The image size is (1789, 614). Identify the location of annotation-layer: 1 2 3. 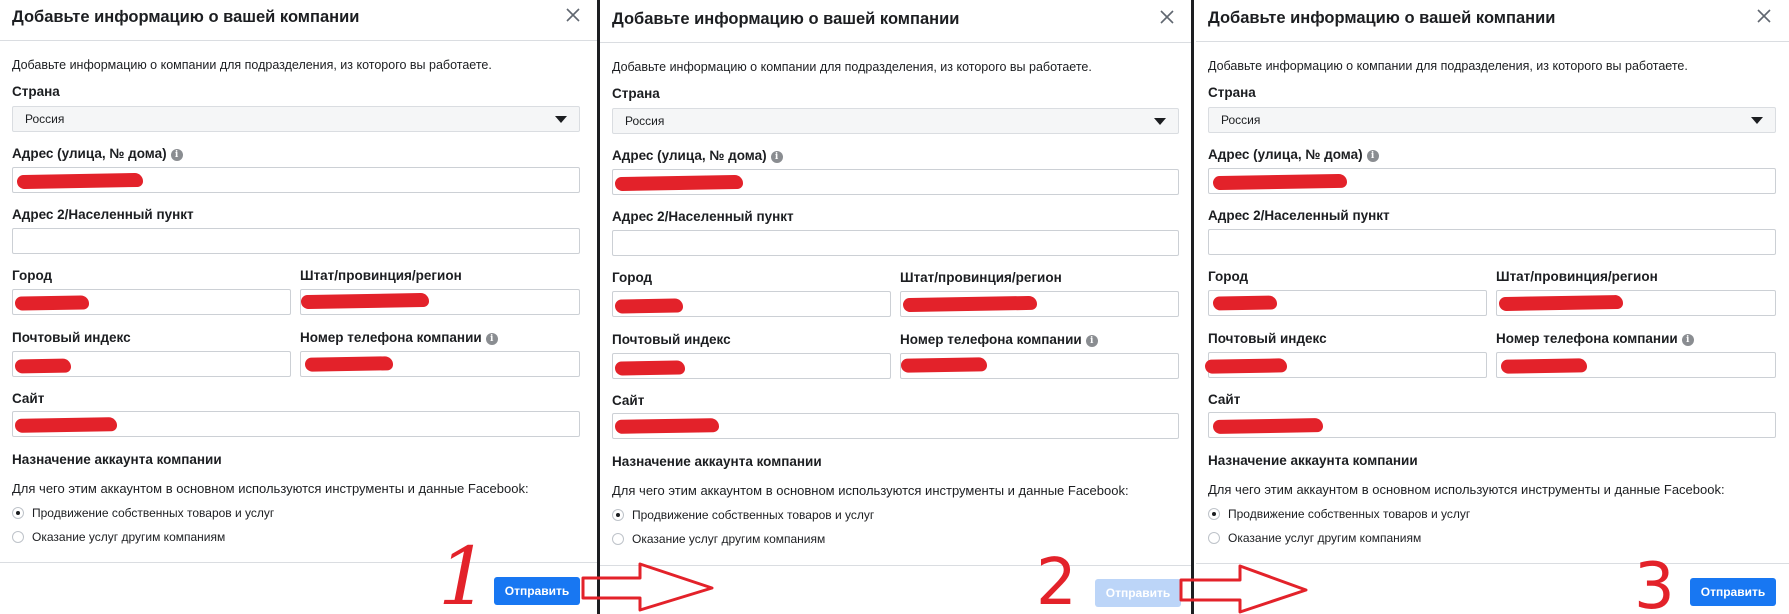
(1056, 572).